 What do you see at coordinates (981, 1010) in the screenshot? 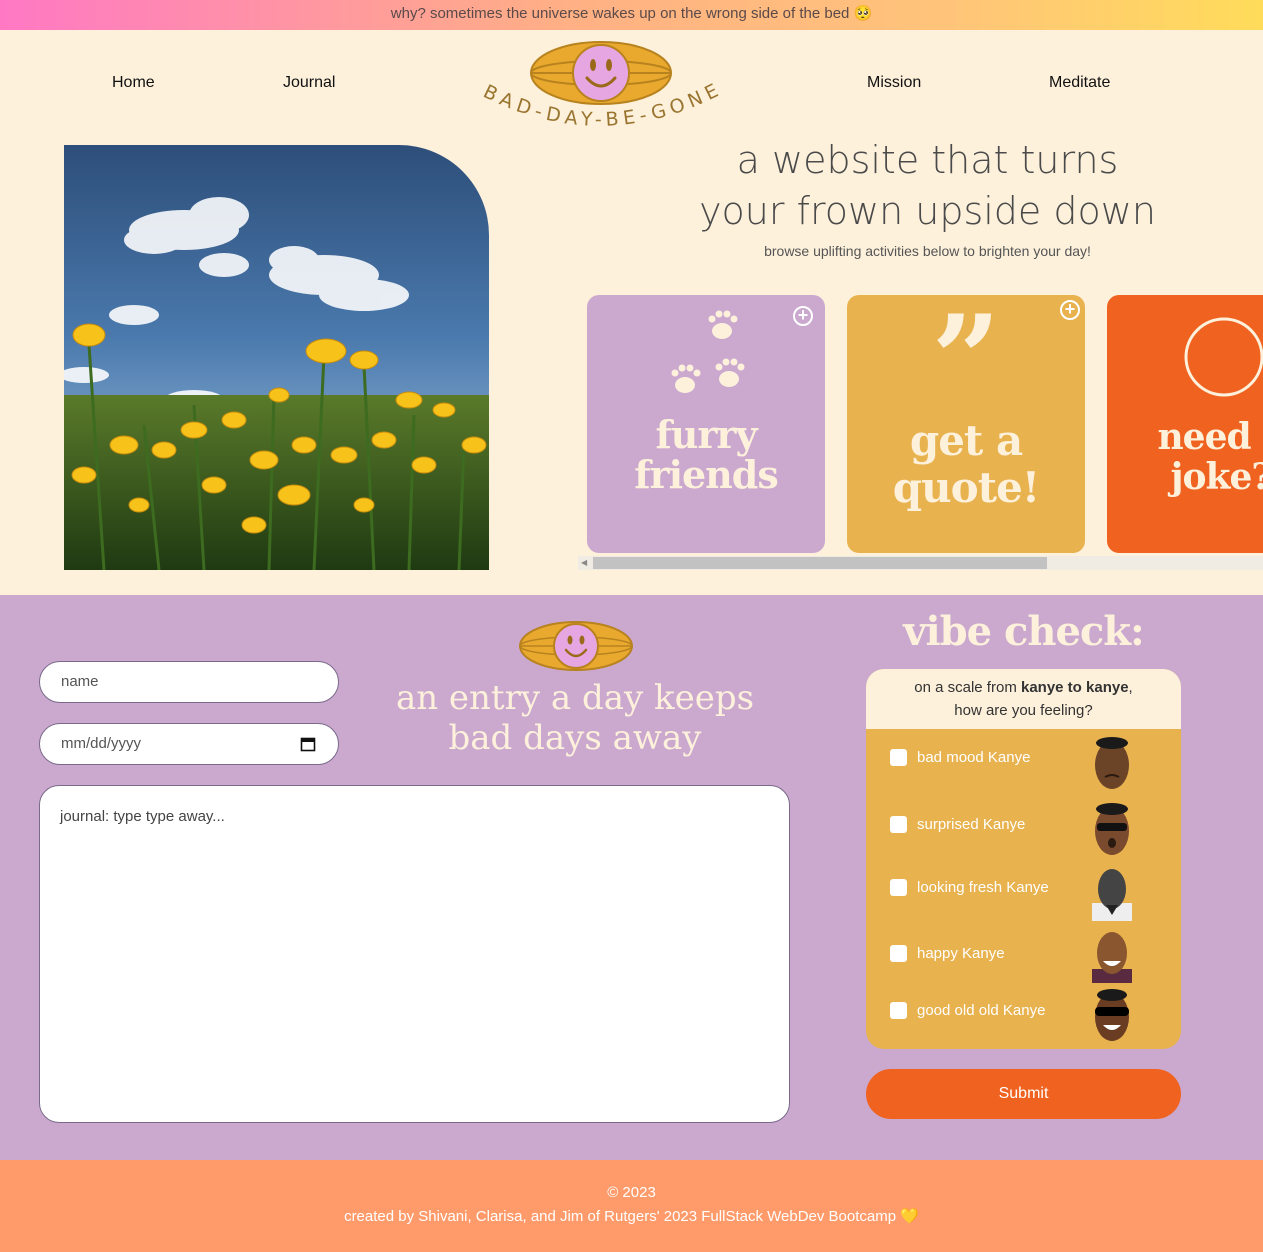
I see `vibe-option-label: good old old Kanye` at bounding box center [981, 1010].